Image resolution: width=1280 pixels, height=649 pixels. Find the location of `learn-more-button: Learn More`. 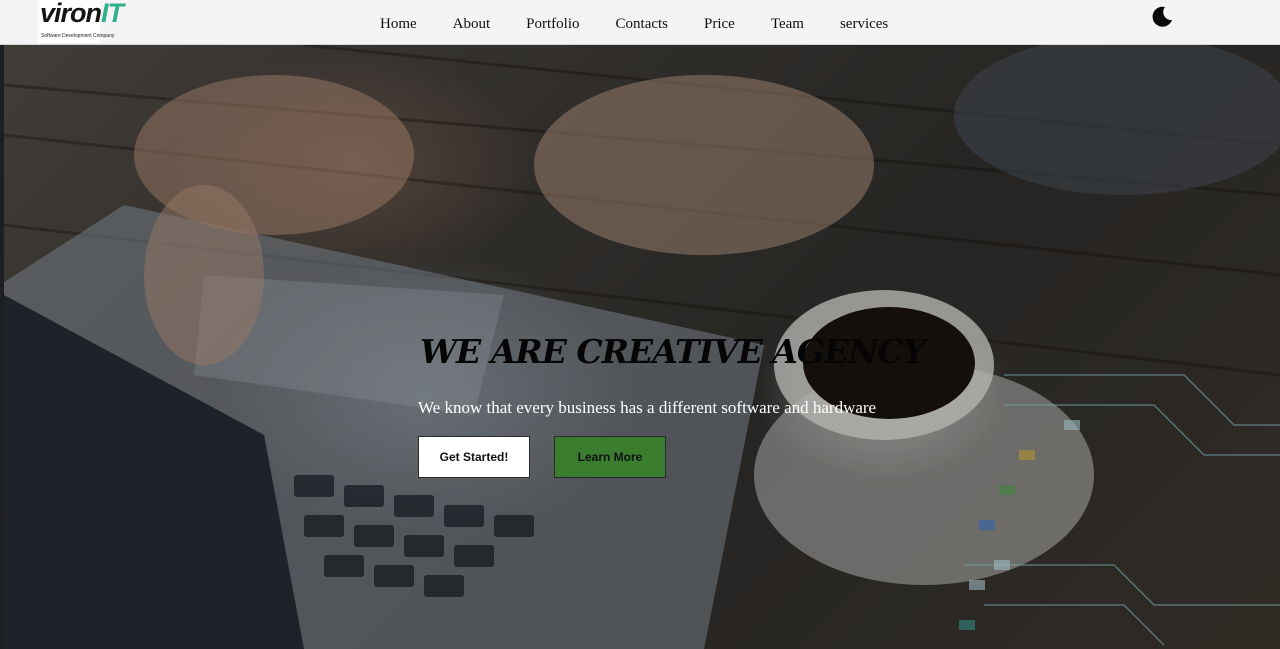

learn-more-button: Learn More is located at coordinates (610, 457).